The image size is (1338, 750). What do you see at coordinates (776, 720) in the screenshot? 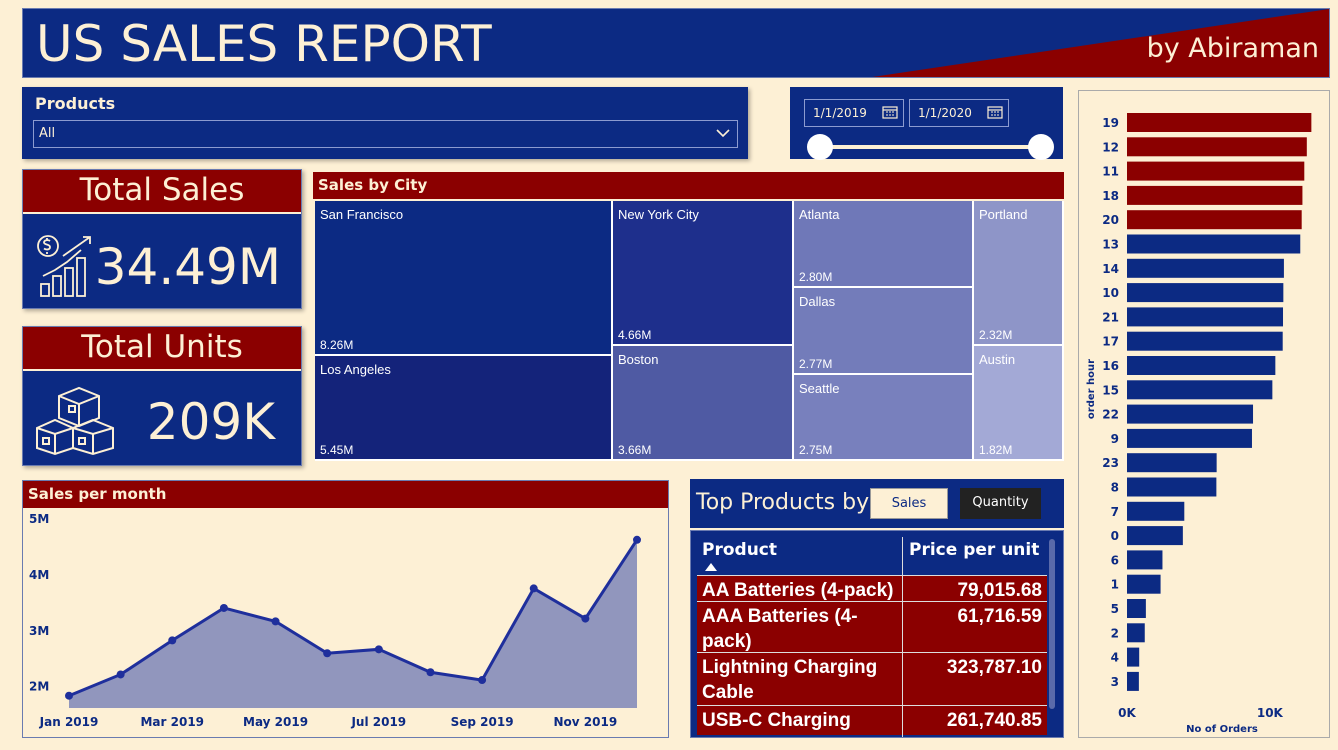
I see `product-cell: USB-C Charging` at bounding box center [776, 720].